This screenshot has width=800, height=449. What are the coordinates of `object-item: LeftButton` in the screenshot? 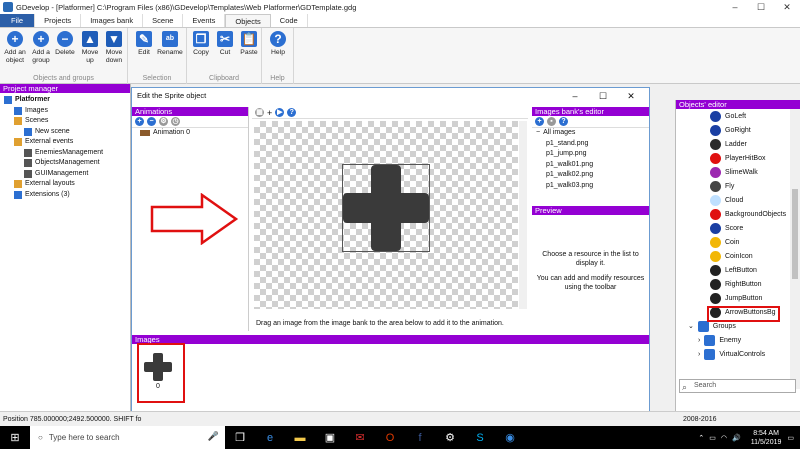 It's located at (733, 270).